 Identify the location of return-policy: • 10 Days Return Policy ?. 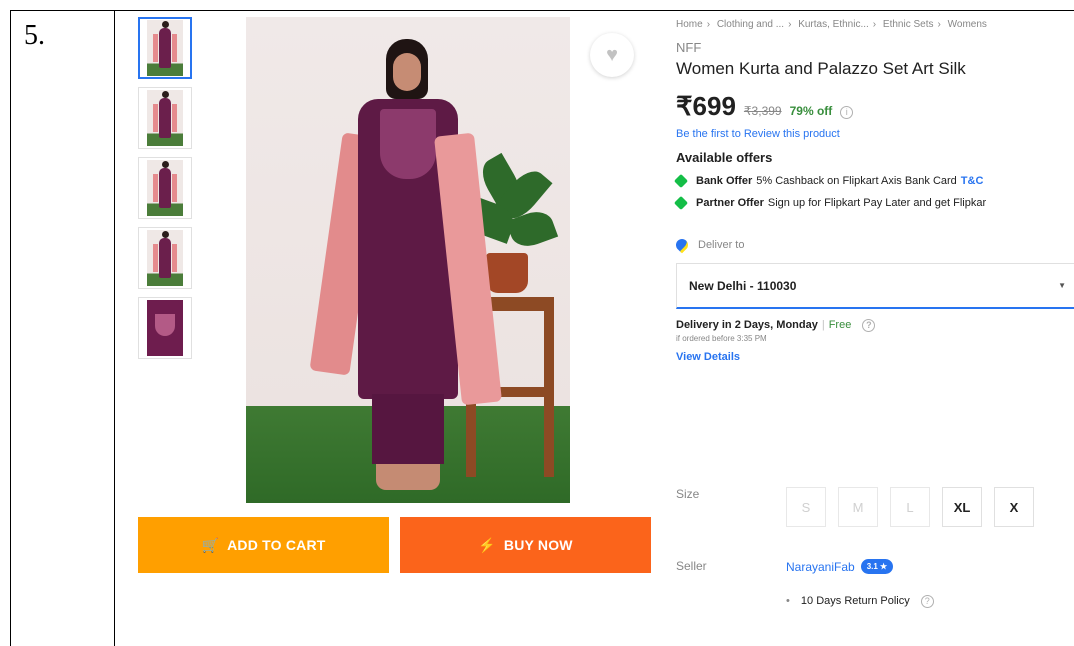
(860, 601).